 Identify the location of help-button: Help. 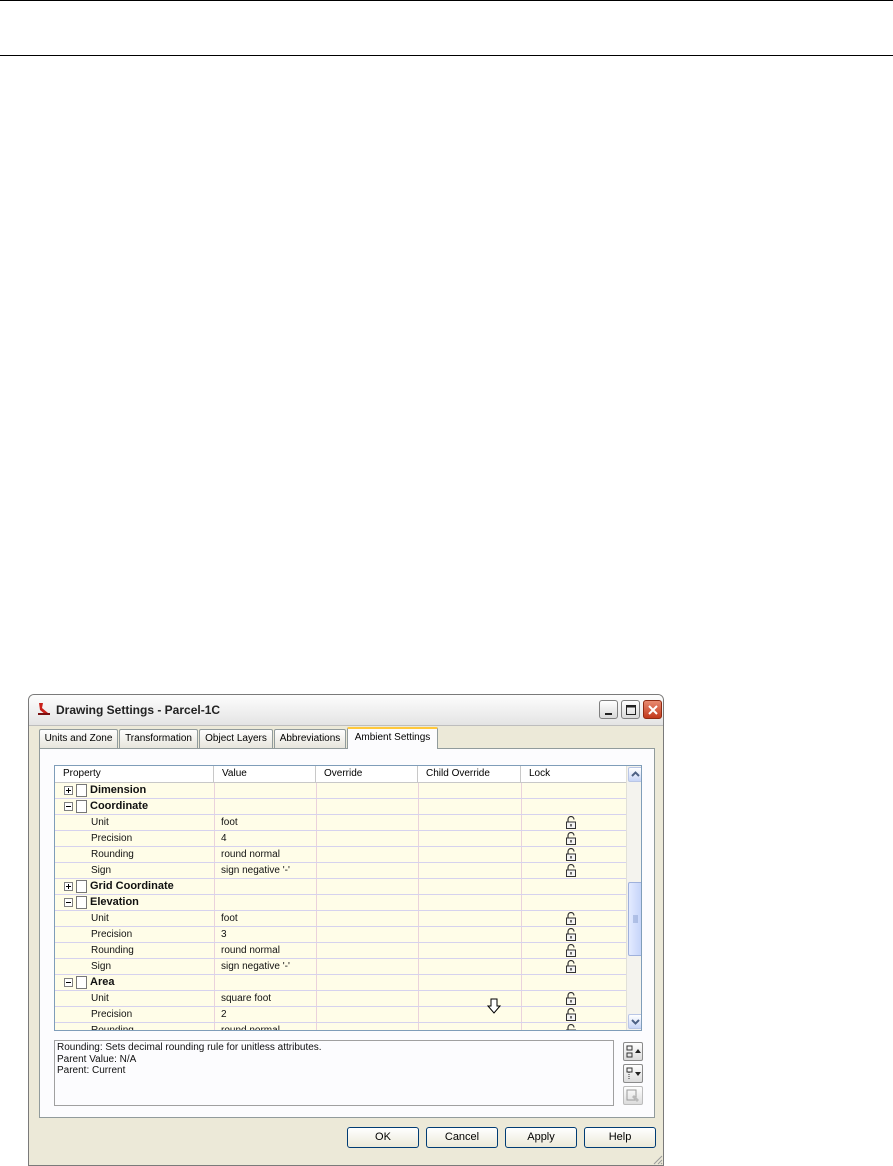
(620, 1137).